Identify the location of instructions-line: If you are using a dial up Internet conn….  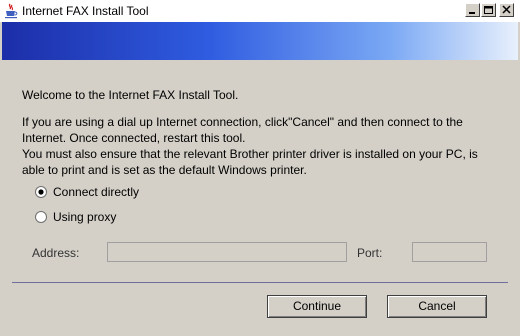
(242, 122).